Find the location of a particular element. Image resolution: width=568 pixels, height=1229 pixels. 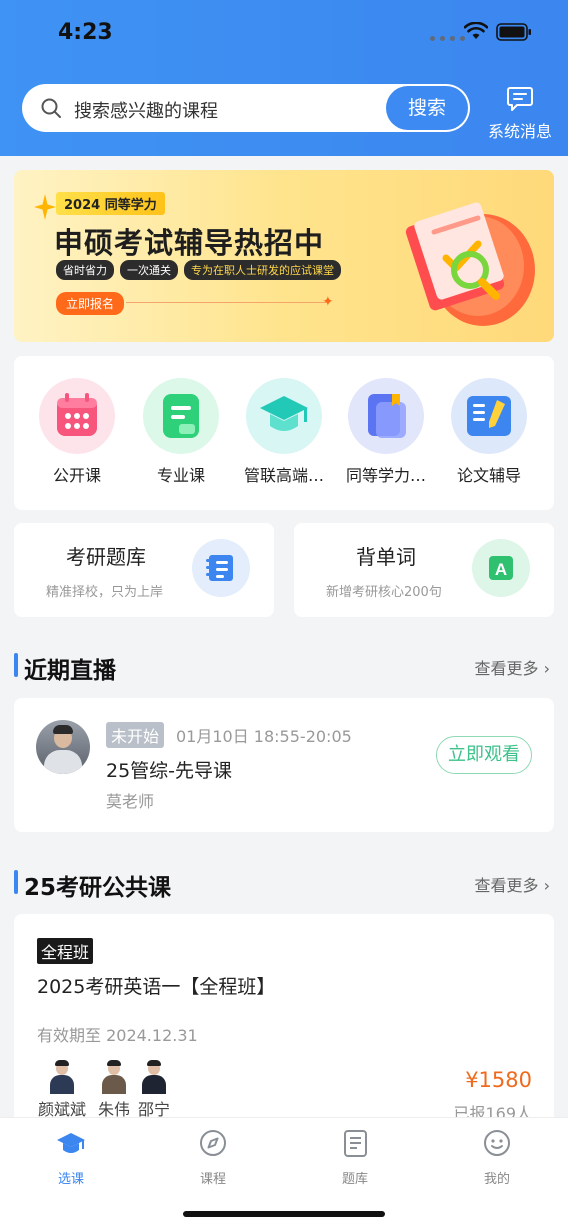

category-label: 专业课 is located at coordinates (180, 475).